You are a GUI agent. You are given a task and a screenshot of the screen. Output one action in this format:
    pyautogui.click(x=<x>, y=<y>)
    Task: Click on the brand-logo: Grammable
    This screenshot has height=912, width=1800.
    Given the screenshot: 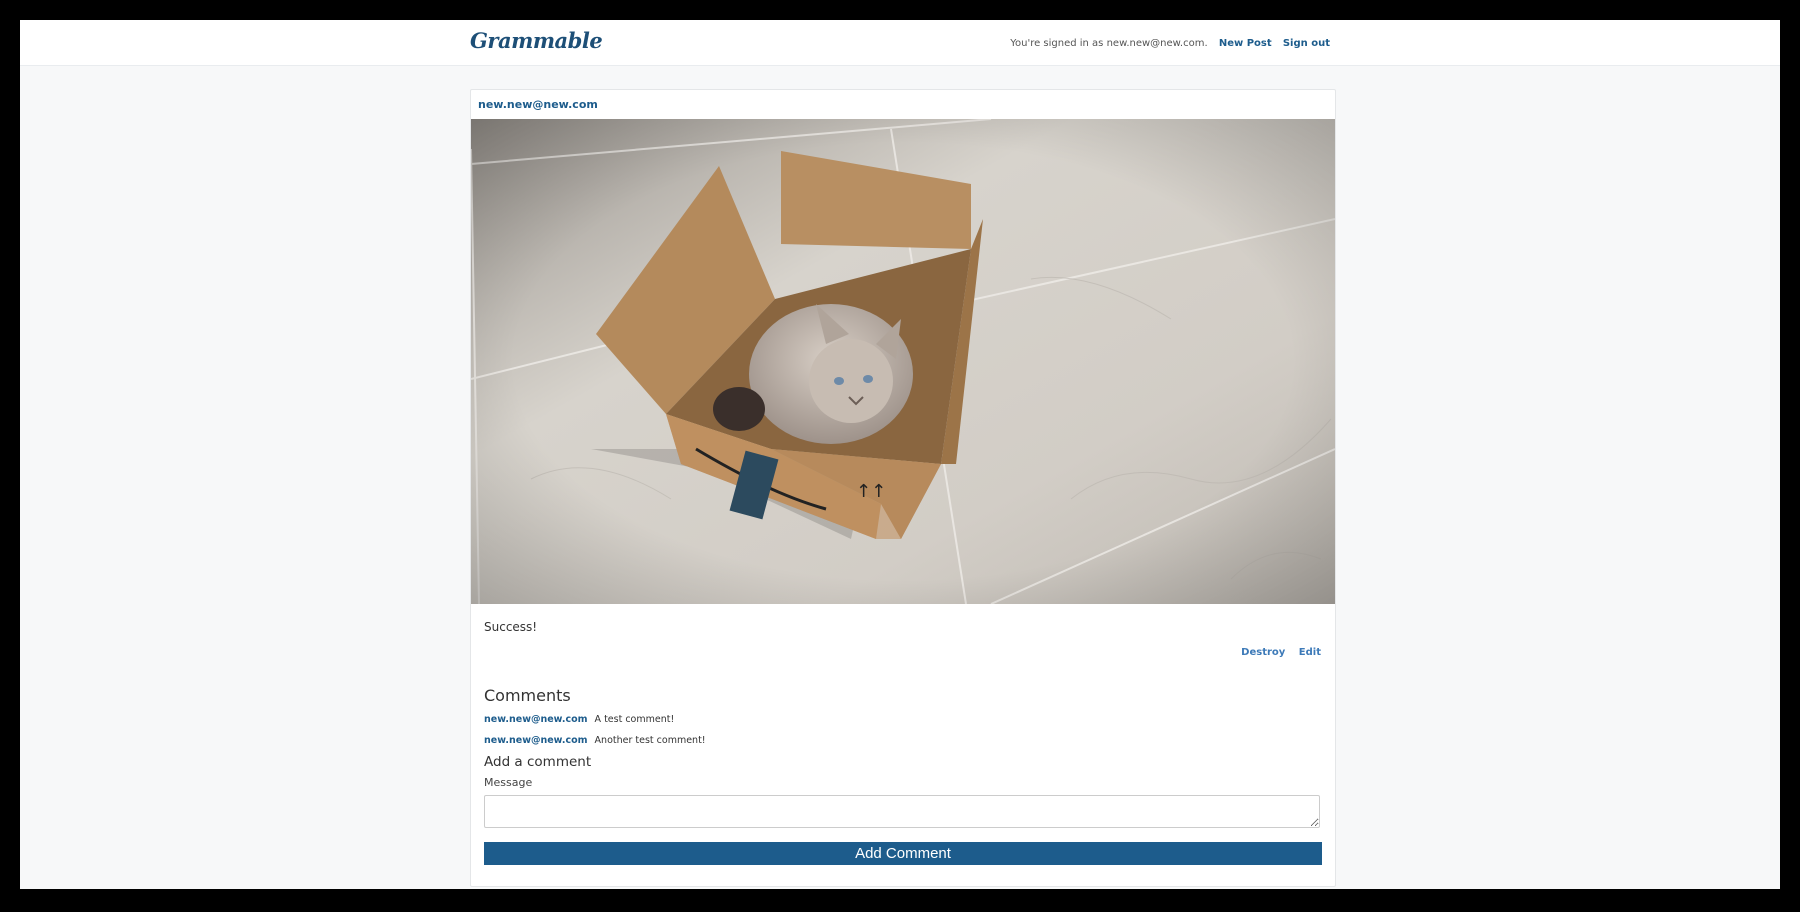 What is the action you would take?
    pyautogui.click(x=536, y=40)
    